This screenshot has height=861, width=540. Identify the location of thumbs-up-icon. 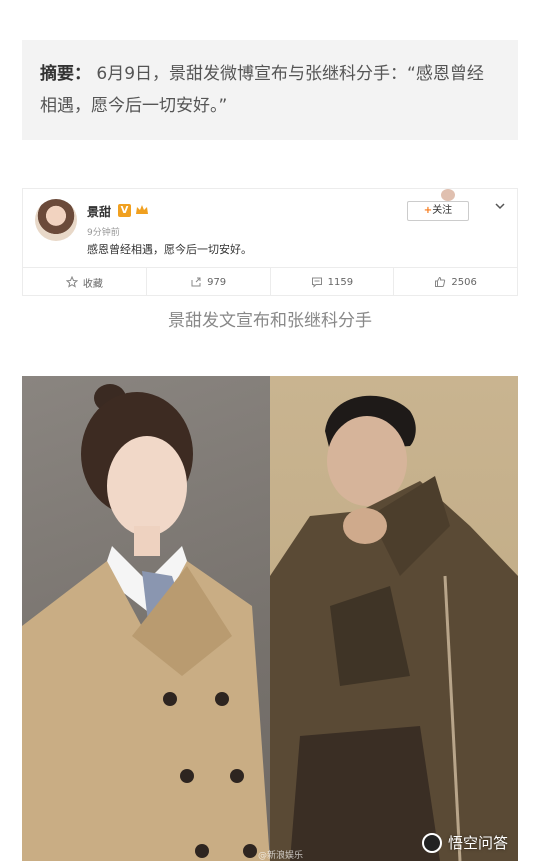
(440, 281).